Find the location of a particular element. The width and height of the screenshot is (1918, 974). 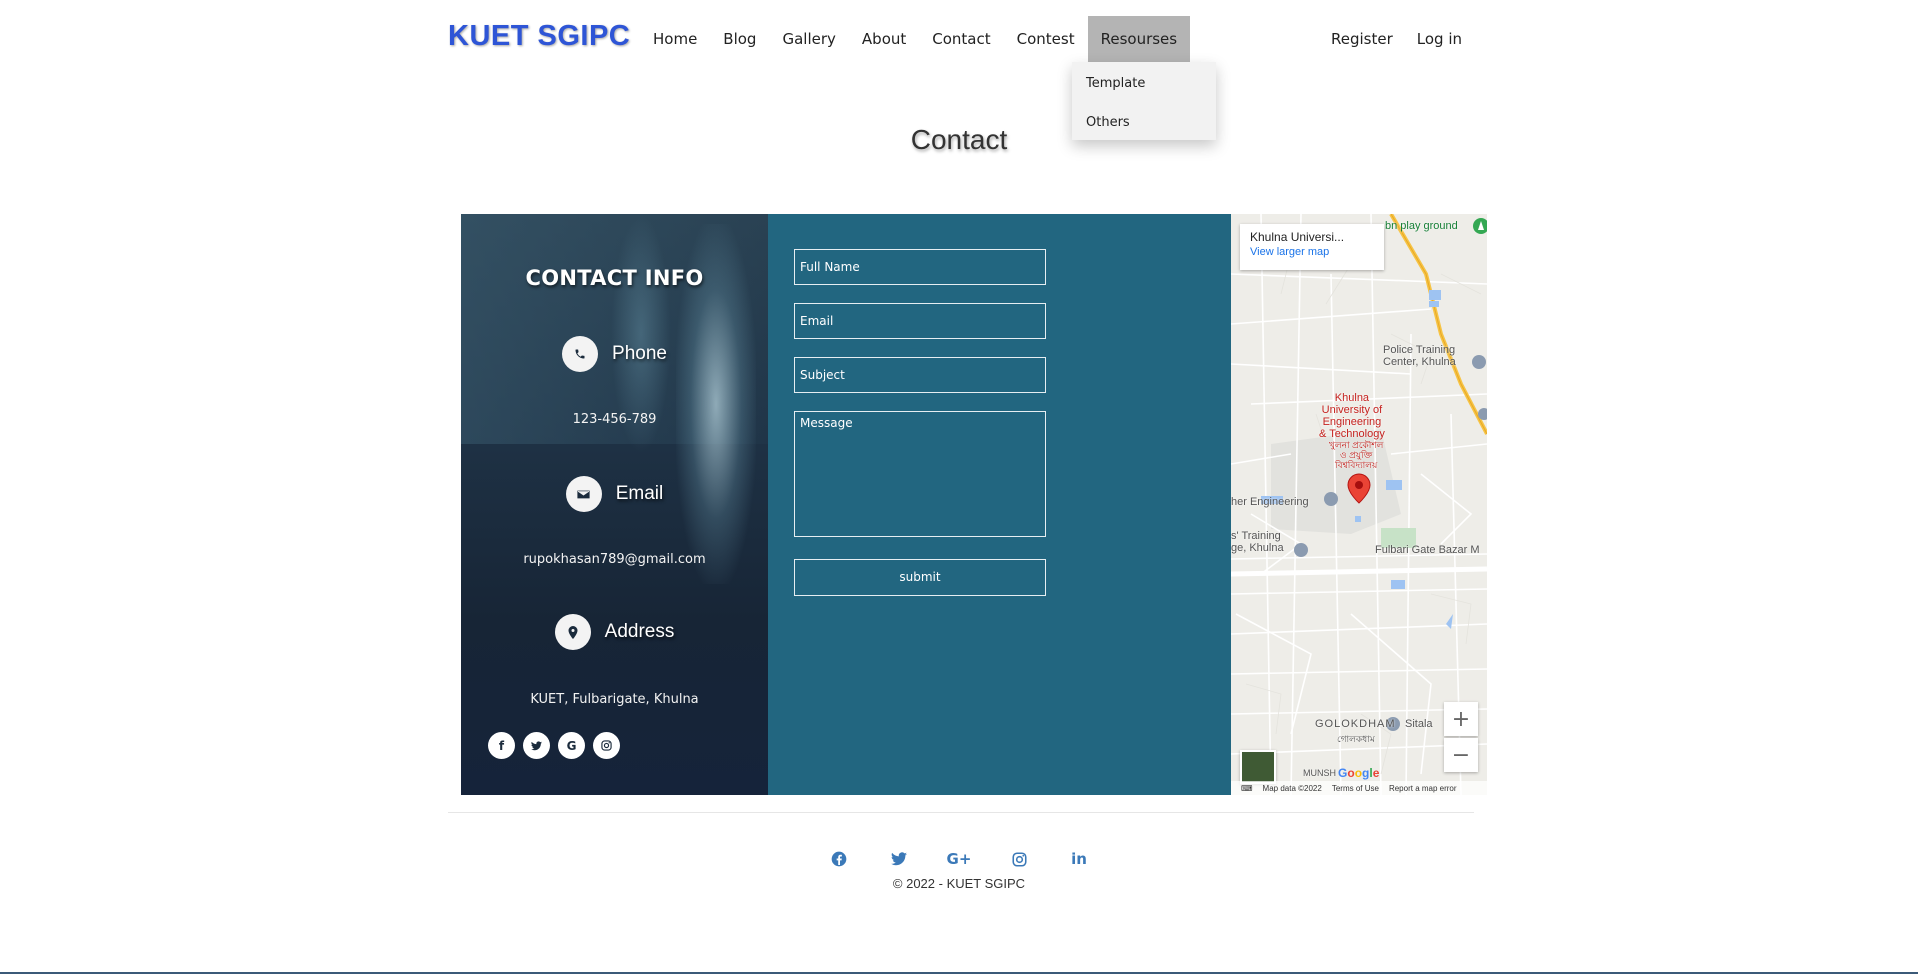

phone-icon is located at coordinates (580, 354).